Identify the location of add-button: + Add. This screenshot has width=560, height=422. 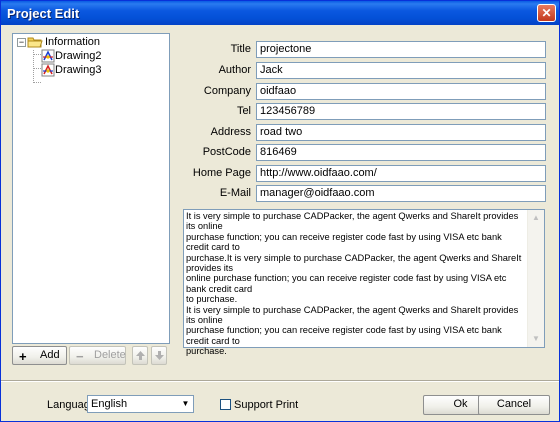
(39, 355).